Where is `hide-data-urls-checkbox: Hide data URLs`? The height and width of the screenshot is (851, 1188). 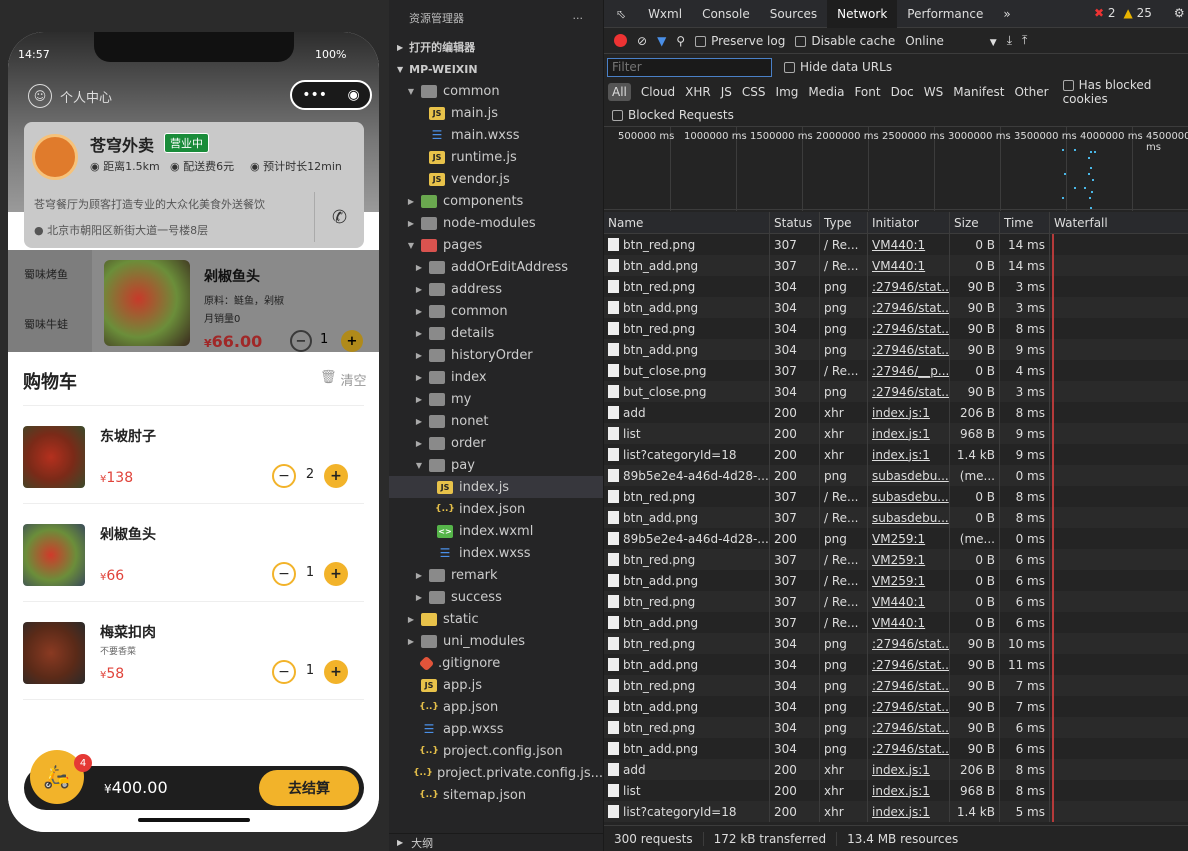 hide-data-urls-checkbox: Hide data URLs is located at coordinates (838, 67).